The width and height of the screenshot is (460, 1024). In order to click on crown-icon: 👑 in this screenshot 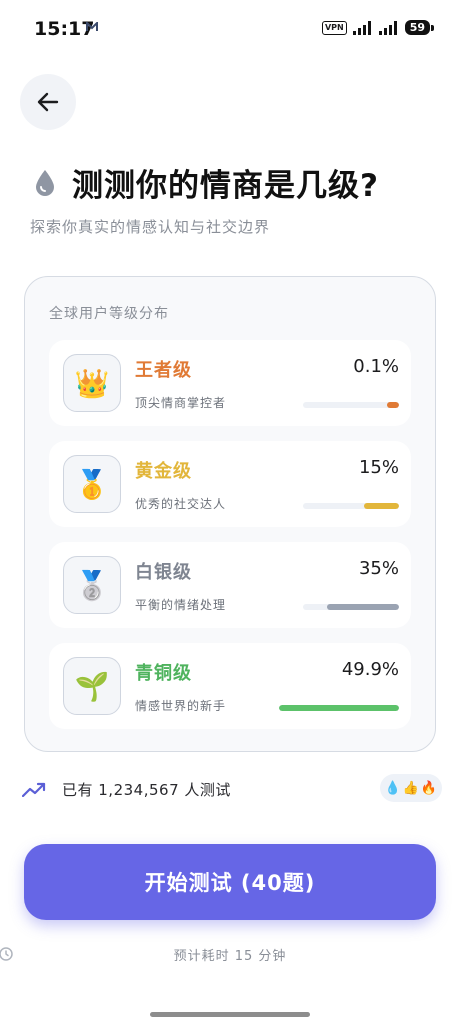, I will do `click(92, 383)`.